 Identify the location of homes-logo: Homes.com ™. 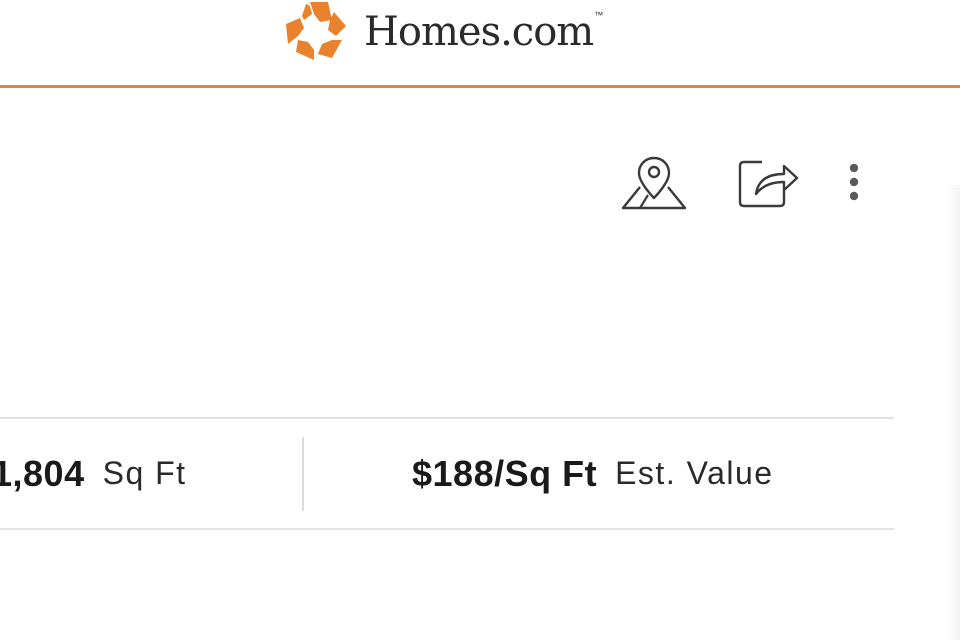
(443, 31).